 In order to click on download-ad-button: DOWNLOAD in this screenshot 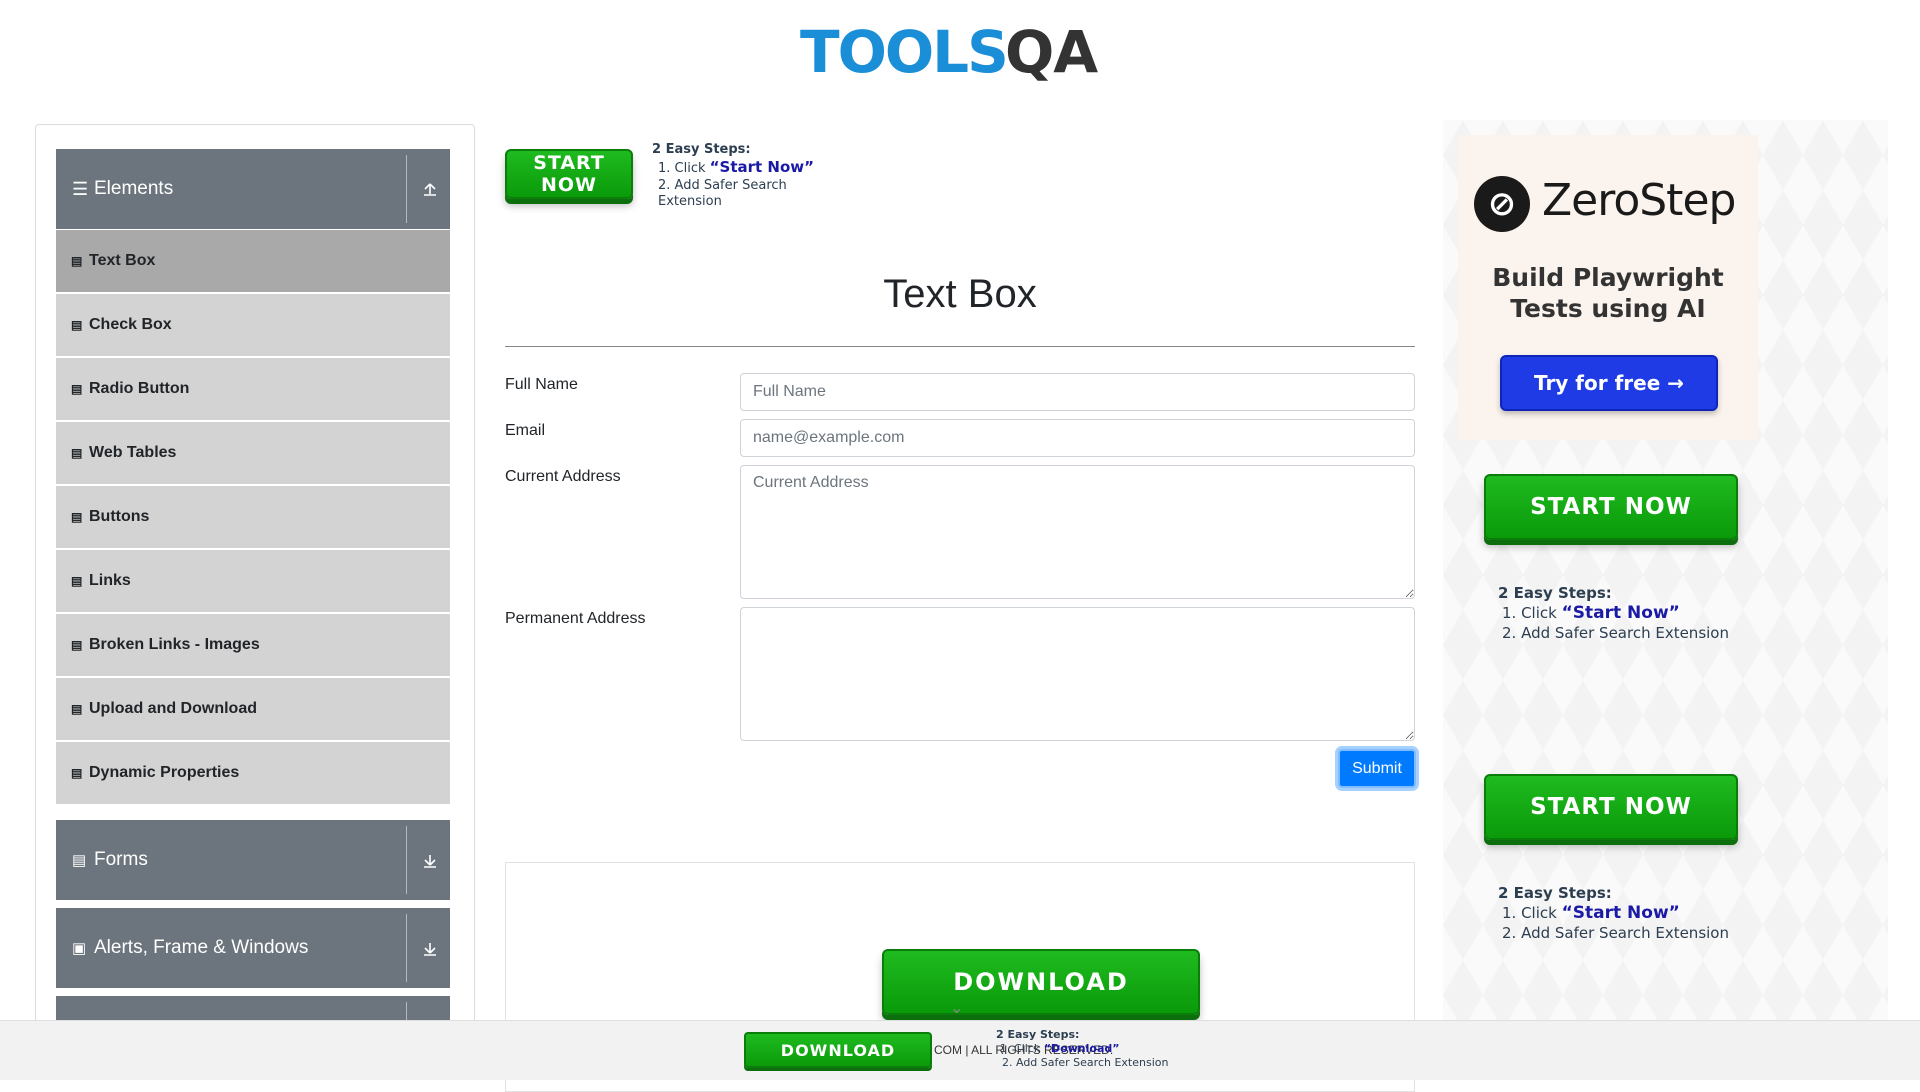, I will do `click(1041, 982)`.